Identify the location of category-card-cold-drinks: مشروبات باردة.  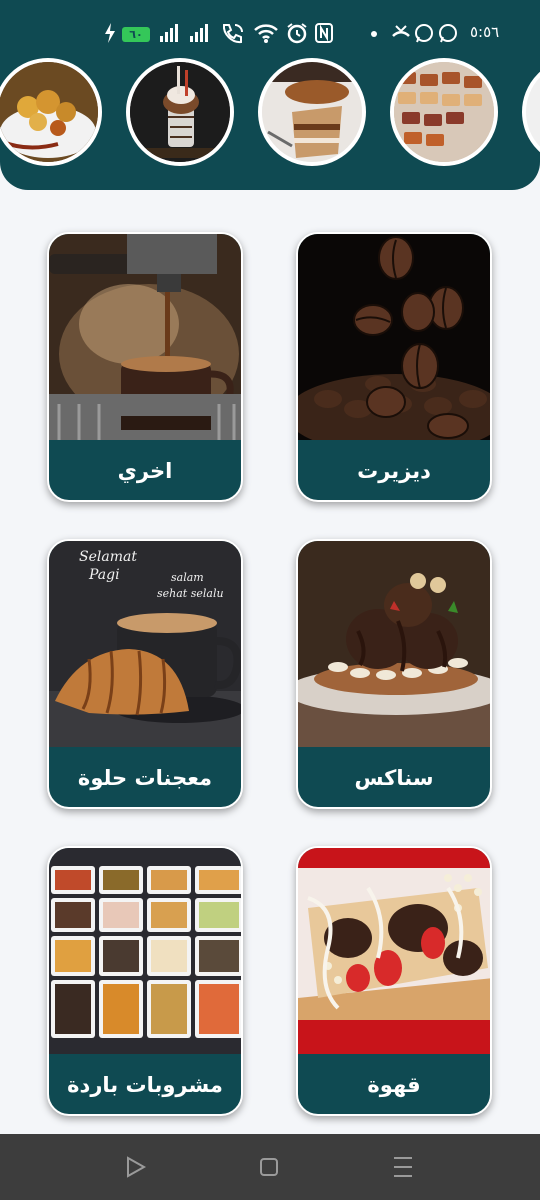
(145, 981).